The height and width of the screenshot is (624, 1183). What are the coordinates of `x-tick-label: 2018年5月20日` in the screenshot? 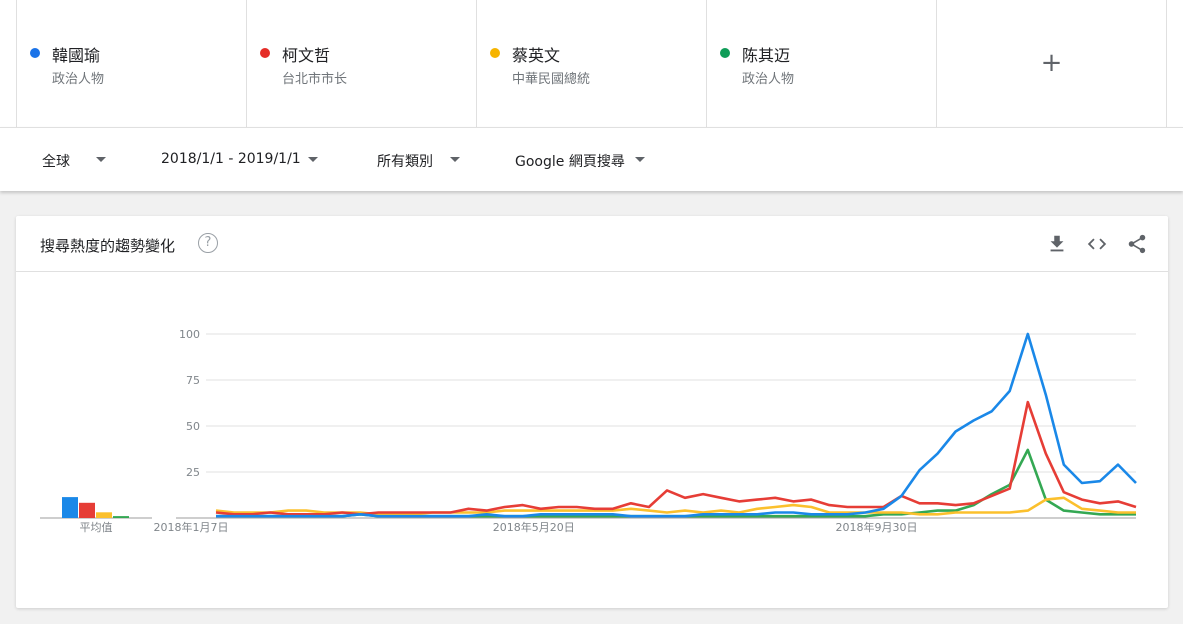 It's located at (534, 527).